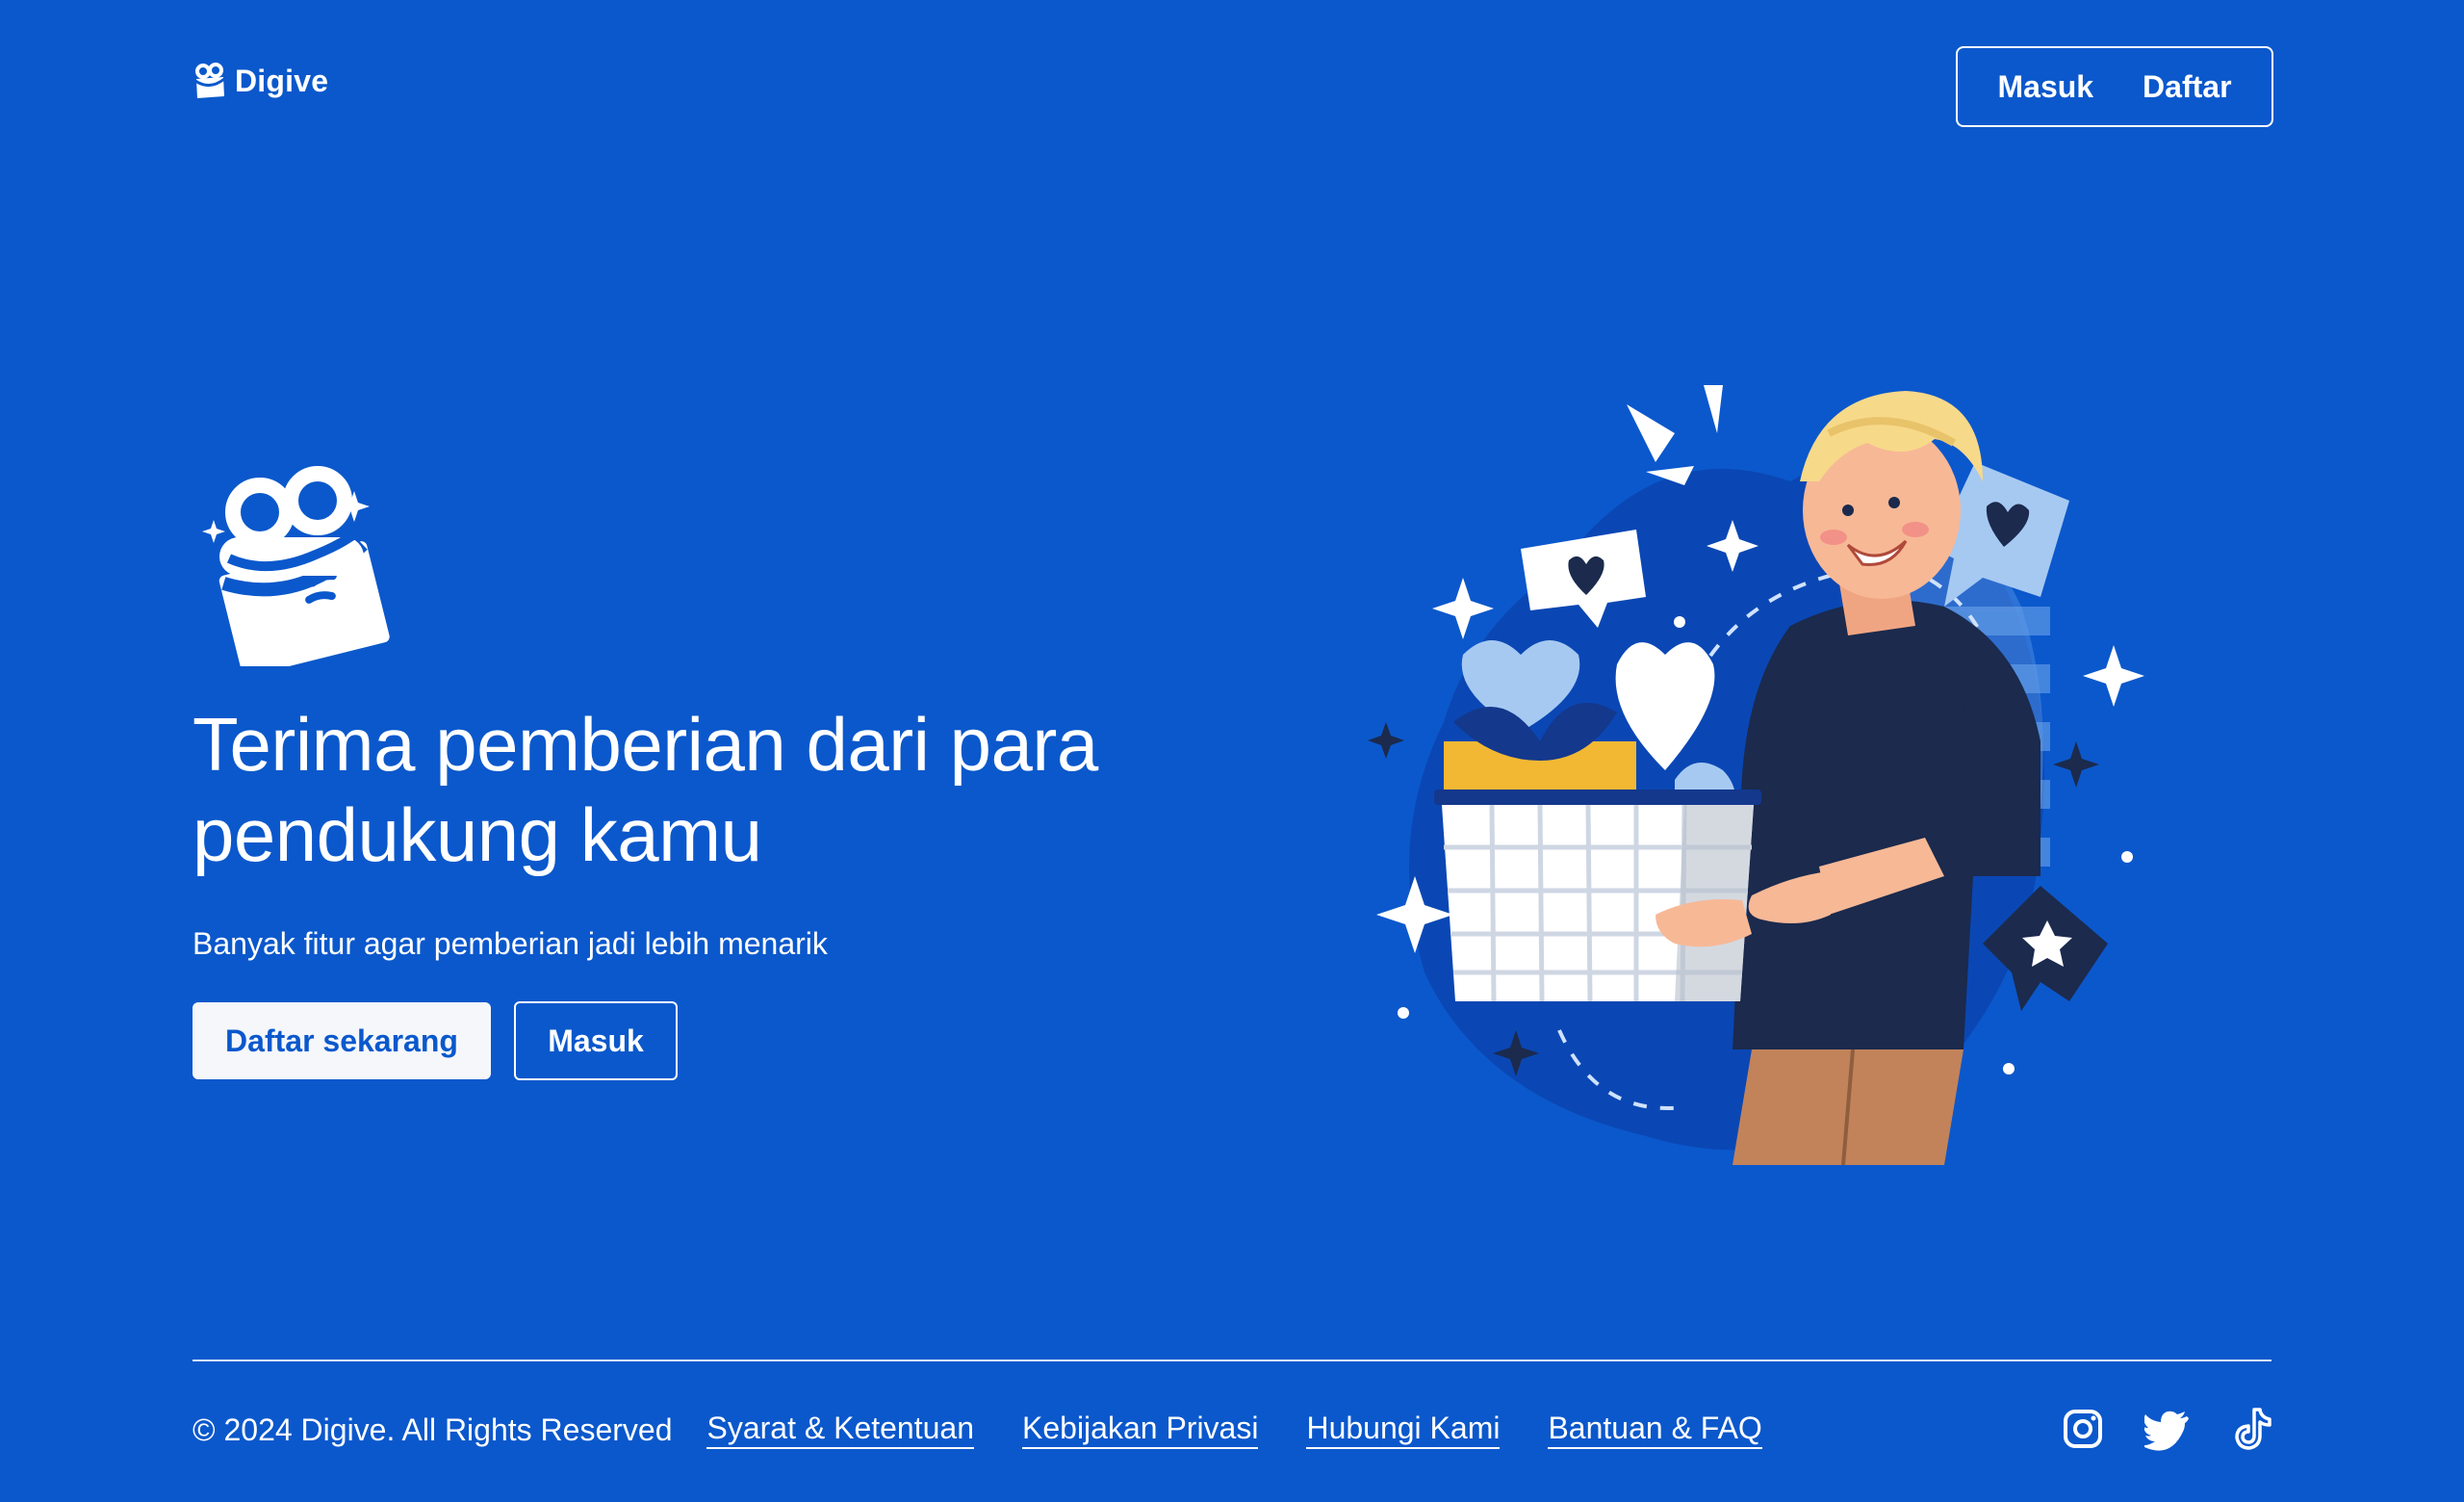 The image size is (2464, 1502). I want to click on gift-logo-icon, so click(209, 80).